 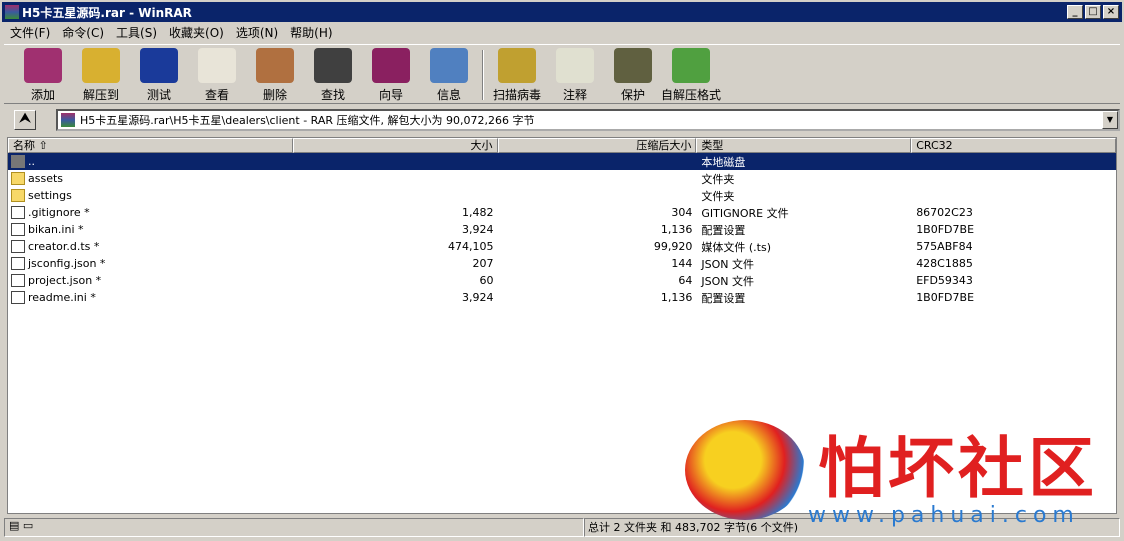 What do you see at coordinates (471, 246) in the screenshot?
I see `file-size: 474,105` at bounding box center [471, 246].